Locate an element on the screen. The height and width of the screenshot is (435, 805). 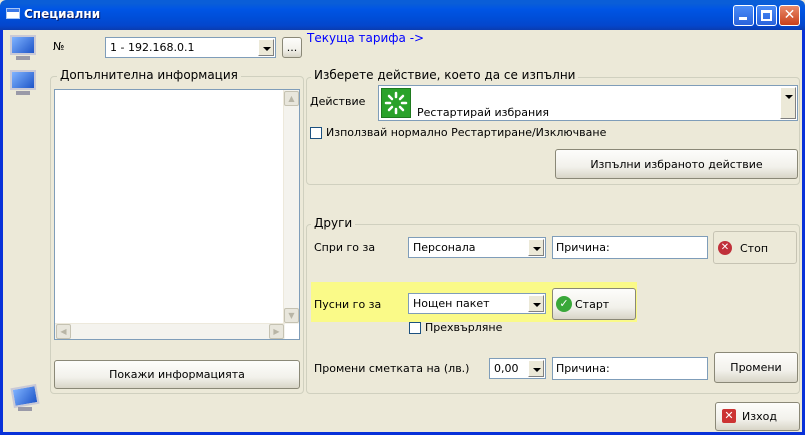
close-button: ✕ is located at coordinates (789, 15).